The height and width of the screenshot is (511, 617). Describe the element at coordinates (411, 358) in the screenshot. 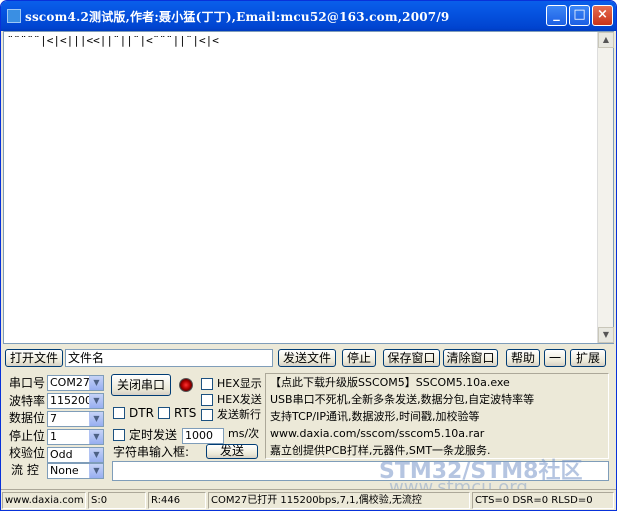

I see `save-window-button: 保存窗口` at that location.